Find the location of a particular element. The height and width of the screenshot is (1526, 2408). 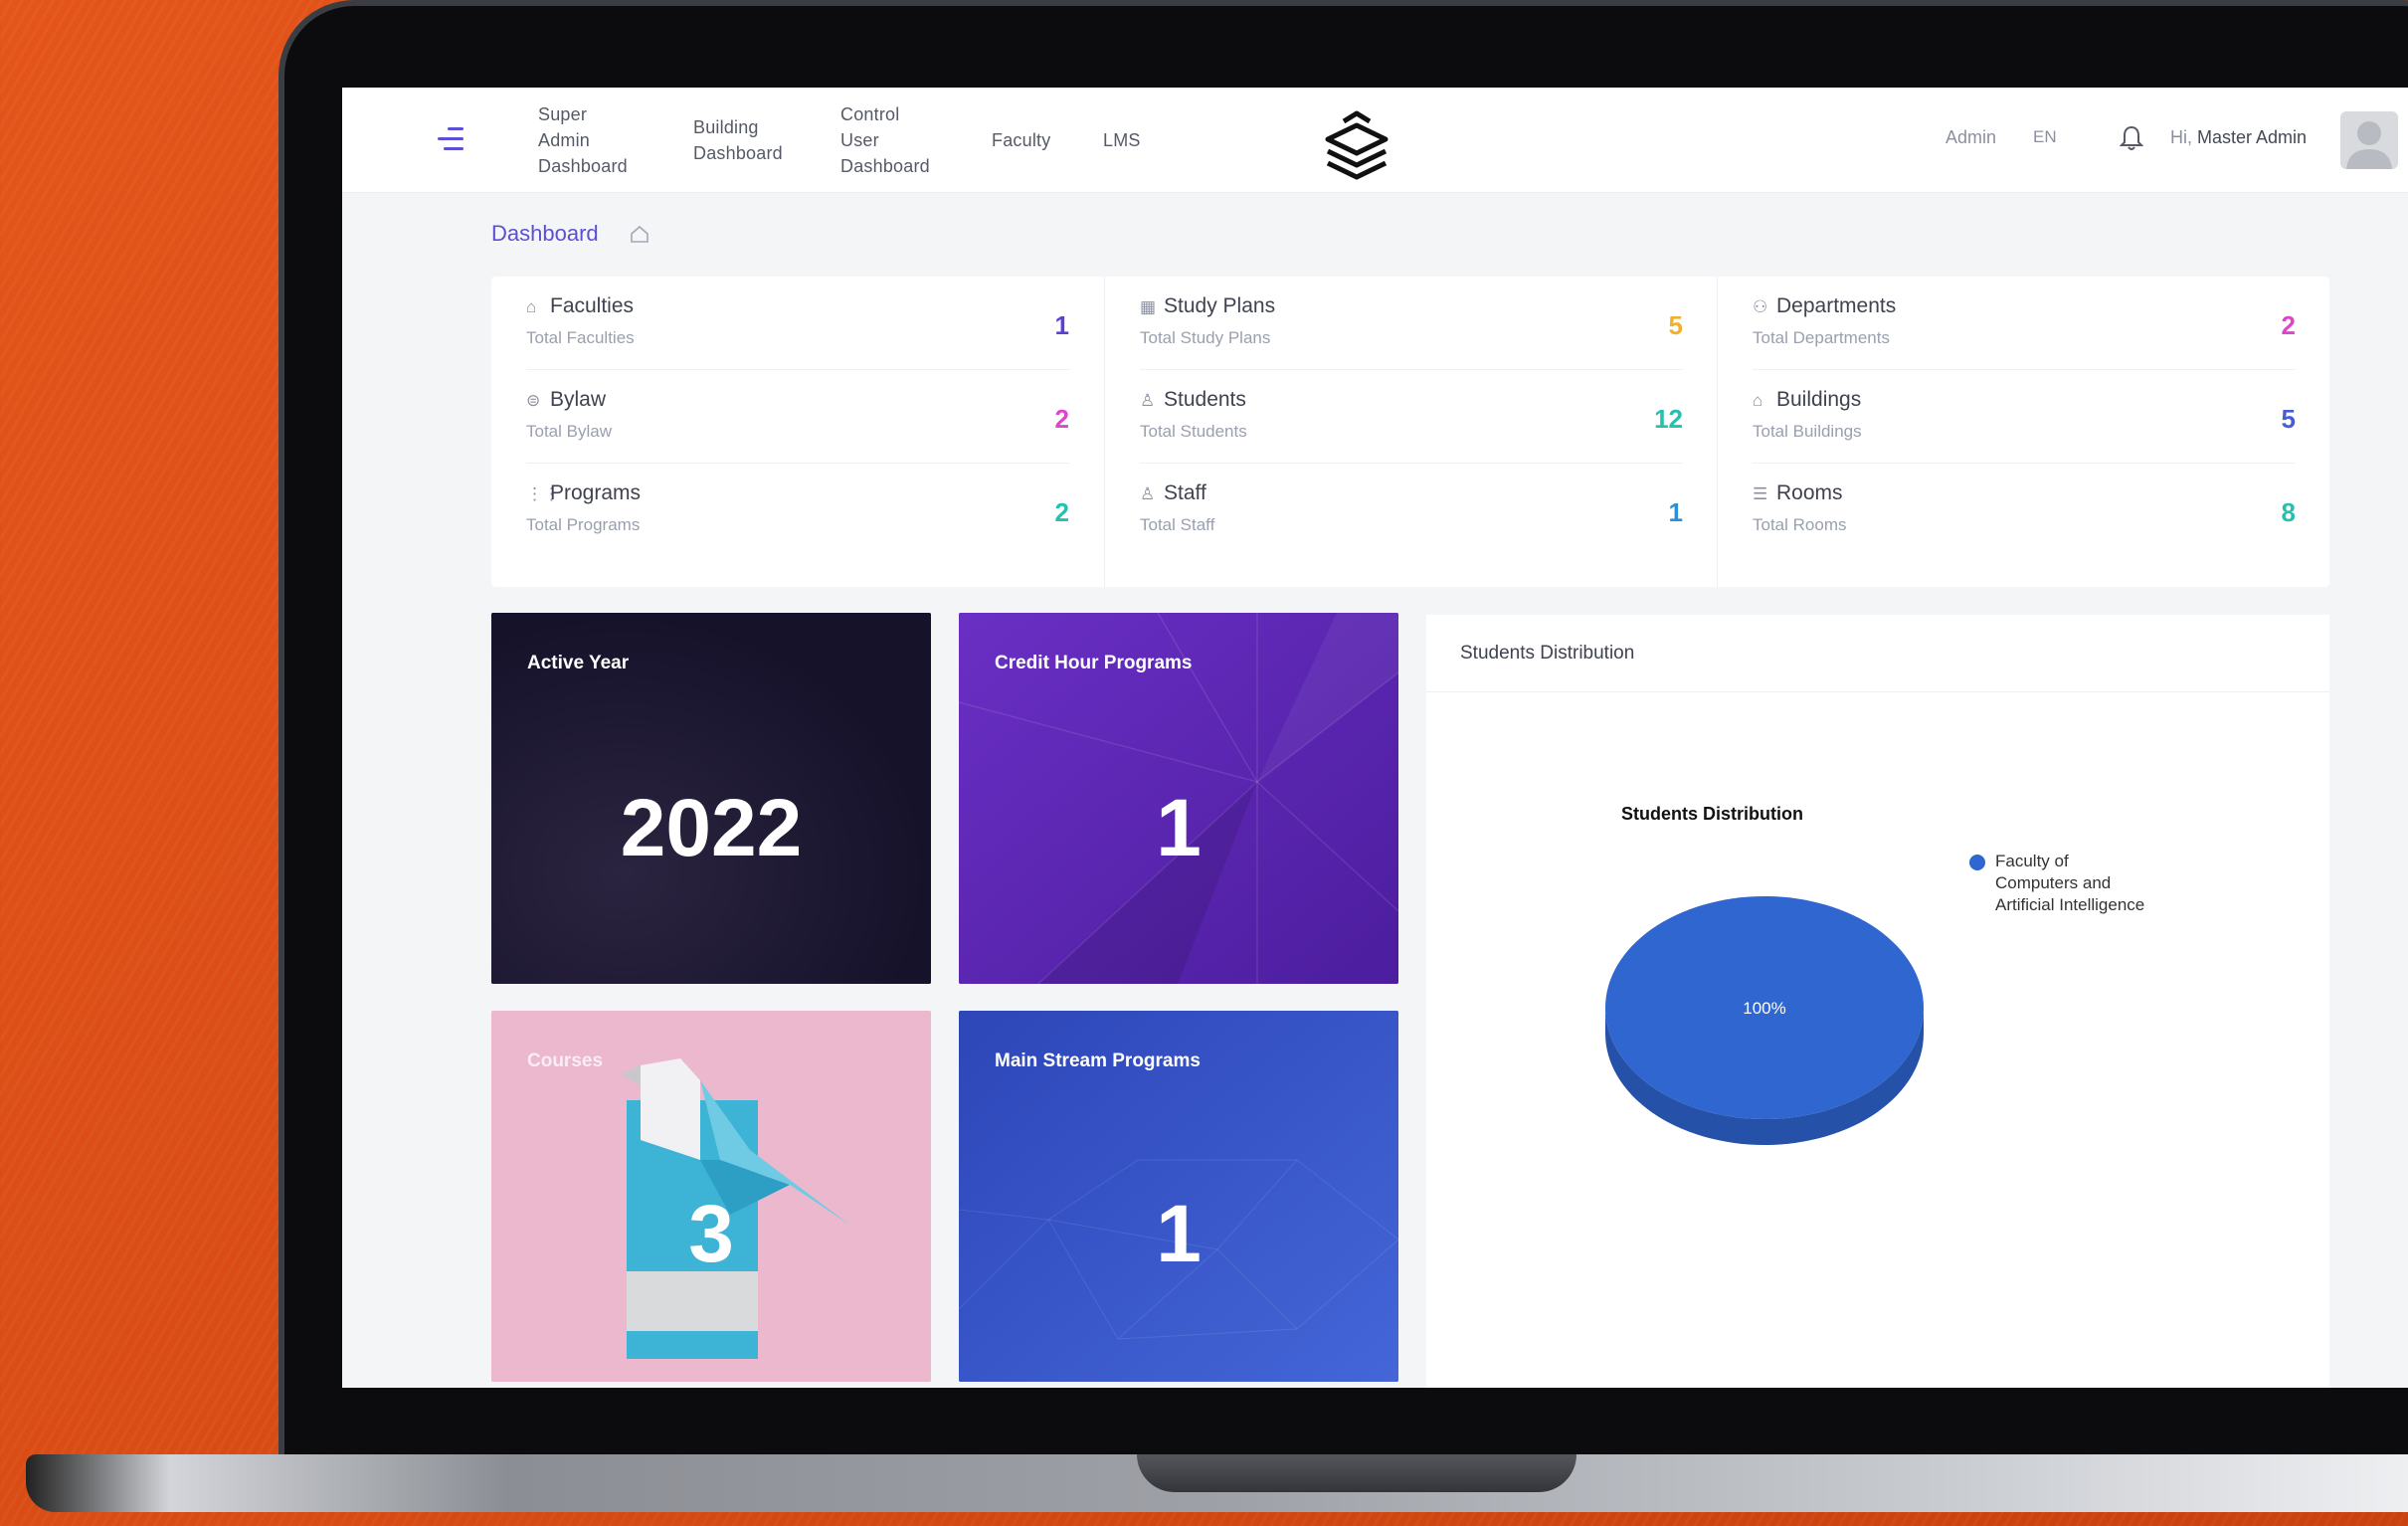

tile-label: Courses is located at coordinates (565, 1060).